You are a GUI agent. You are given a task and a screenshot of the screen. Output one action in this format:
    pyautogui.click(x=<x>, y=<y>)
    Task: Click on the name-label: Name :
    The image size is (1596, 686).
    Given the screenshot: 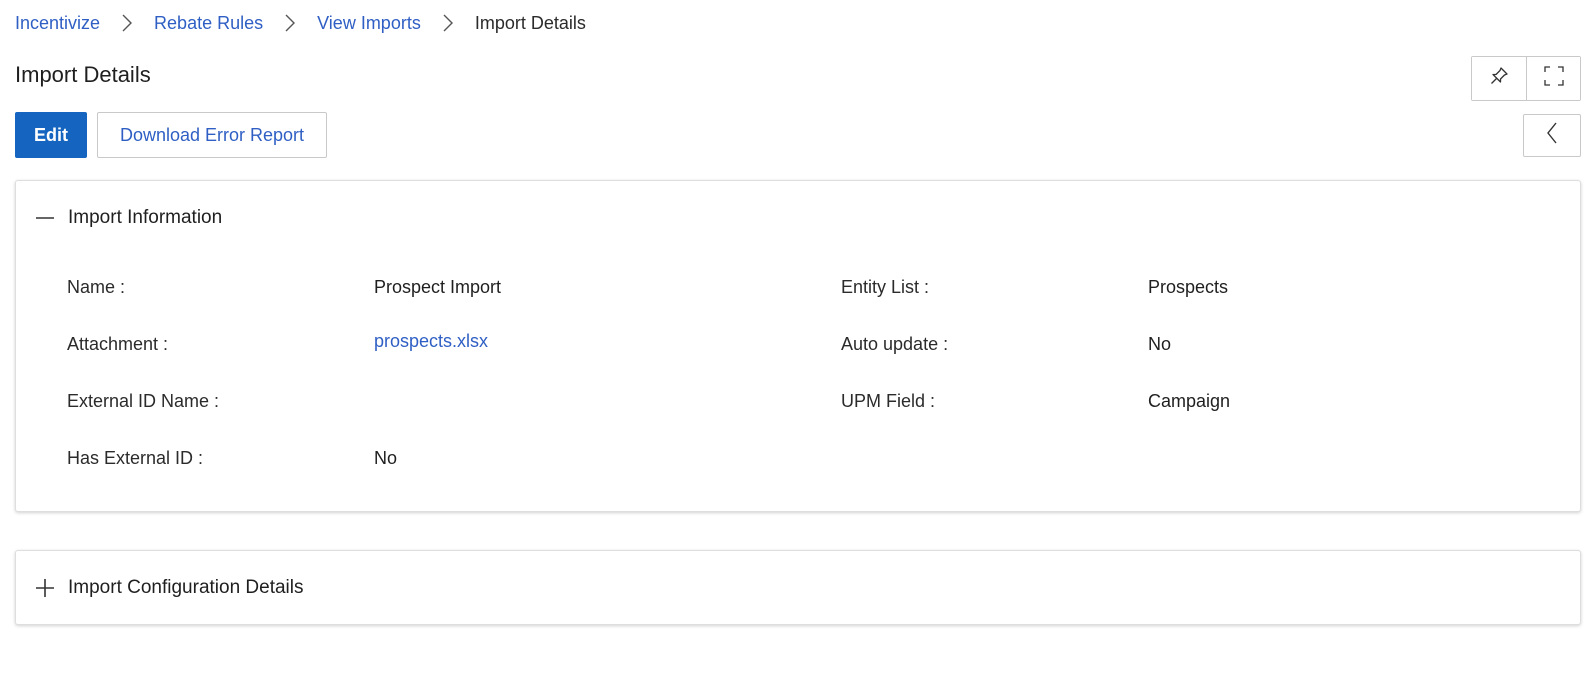 What is the action you would take?
    pyautogui.click(x=96, y=287)
    